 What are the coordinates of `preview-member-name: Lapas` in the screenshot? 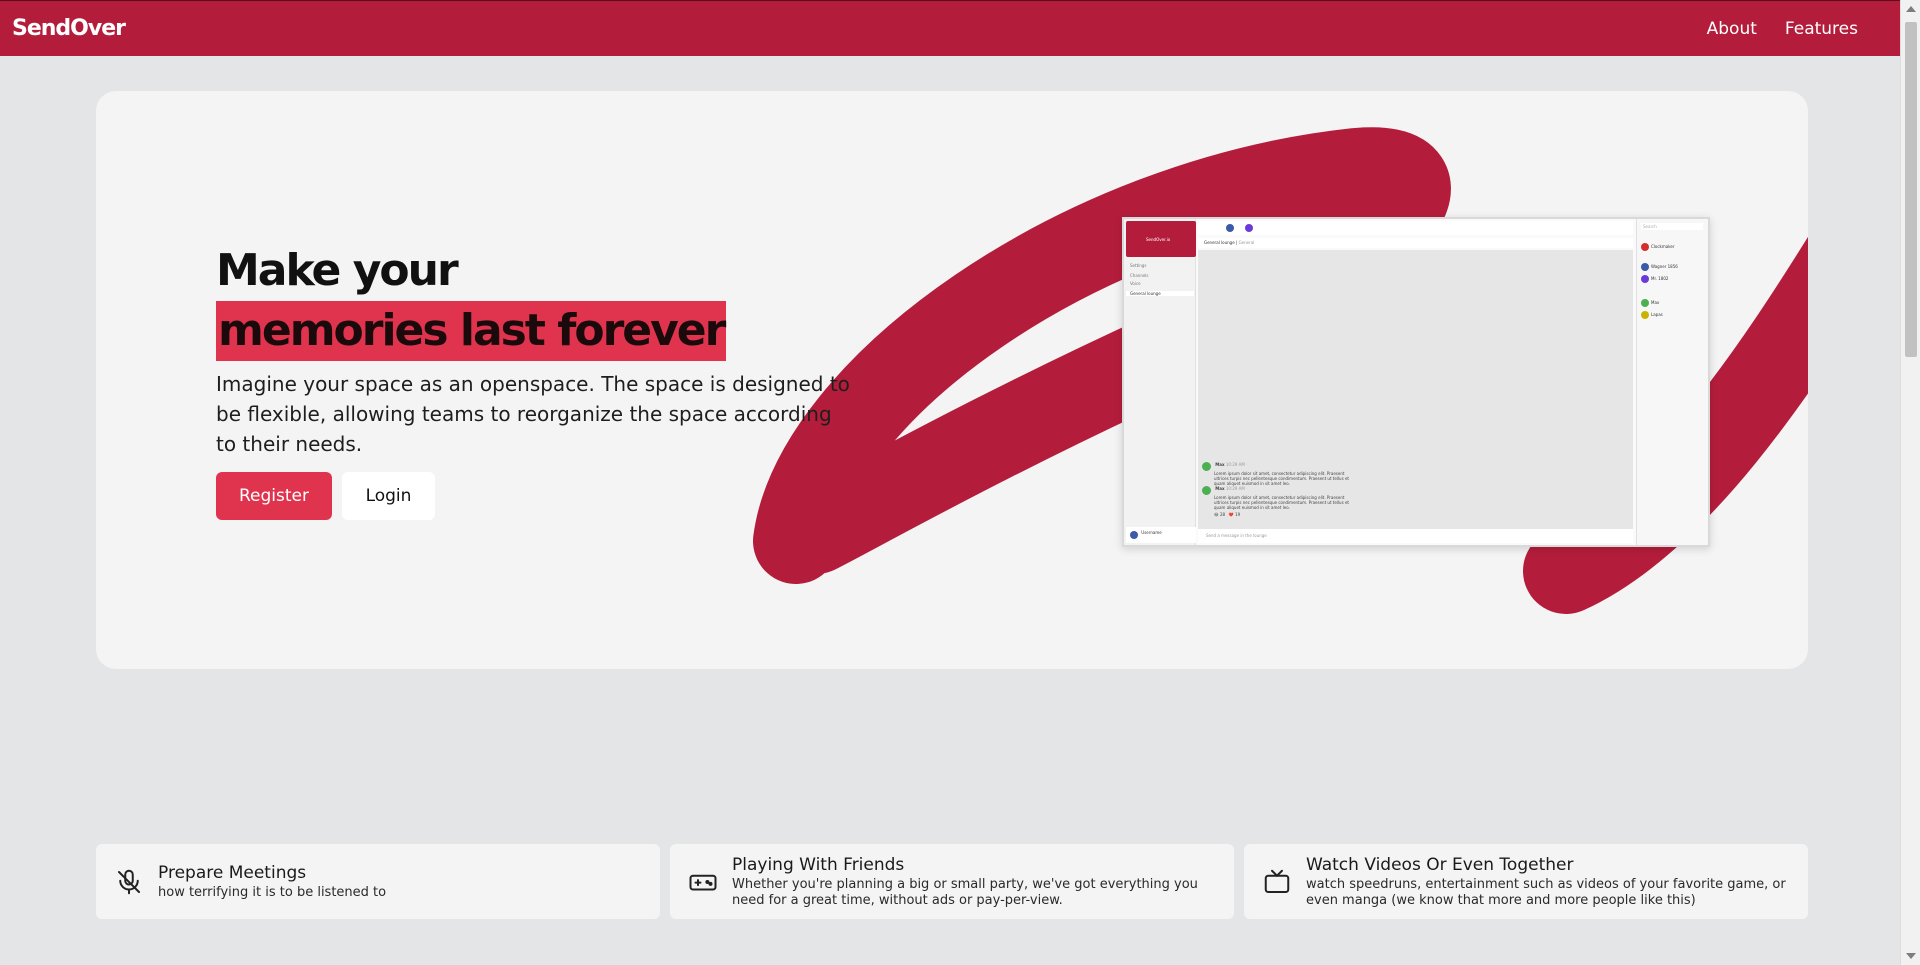 It's located at (1657, 314).